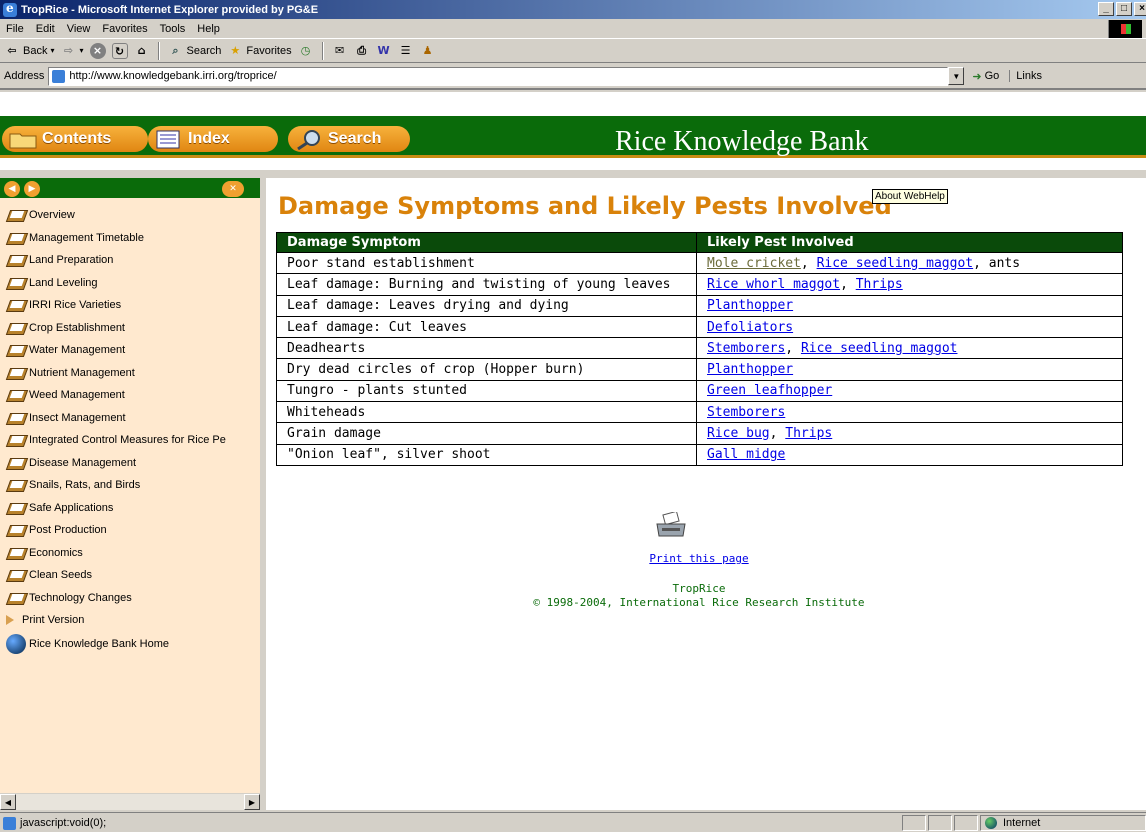 The width and height of the screenshot is (1146, 832). I want to click on window-controls: _ □ ×, so click(1122, 9).